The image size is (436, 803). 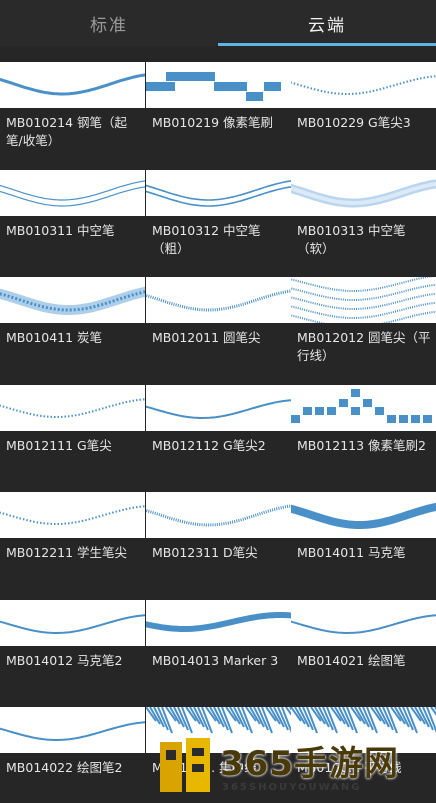 What do you see at coordinates (64, 767) in the screenshot?
I see `brush-label: MB014022 绘图笔2` at bounding box center [64, 767].